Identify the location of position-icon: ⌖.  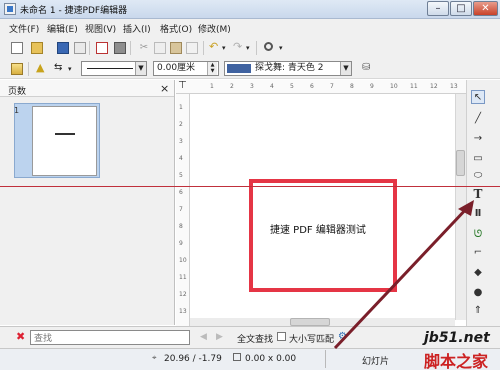
(154, 357).